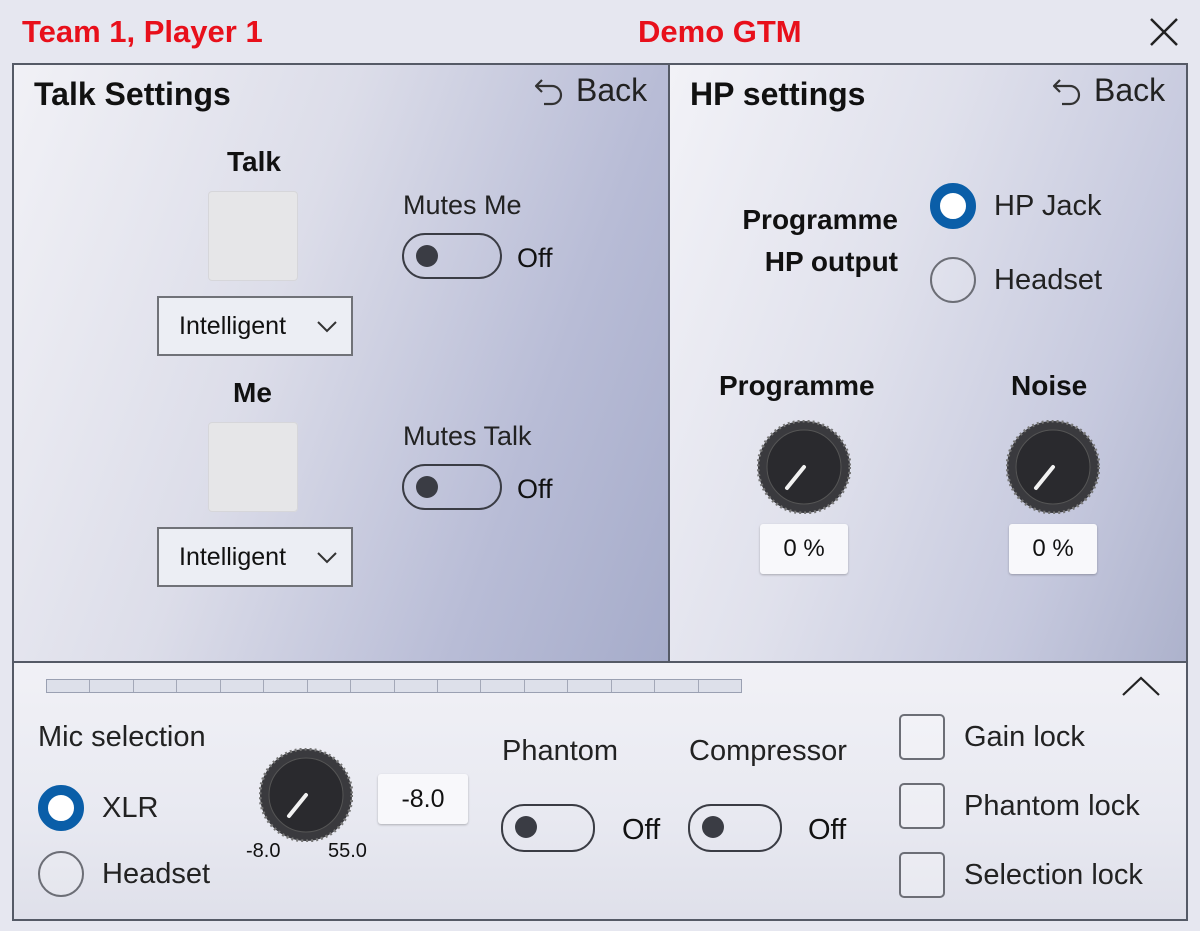 The image size is (1200, 931). I want to click on gain-knob, so click(306, 797).